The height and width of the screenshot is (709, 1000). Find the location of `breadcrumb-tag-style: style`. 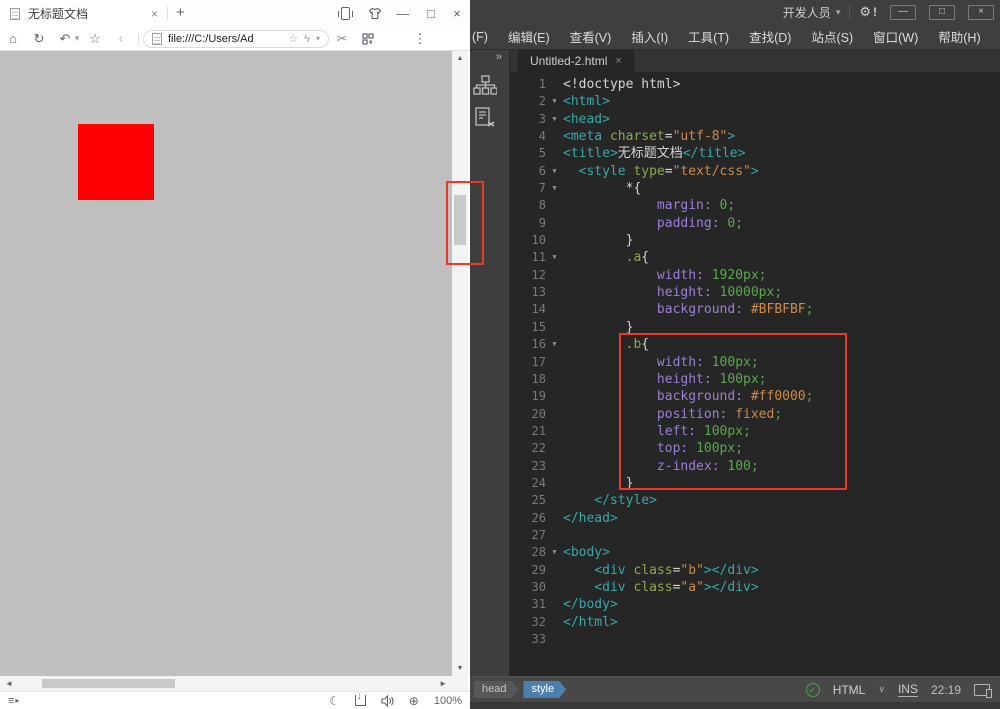

breadcrumb-tag-style: style is located at coordinates (544, 689).